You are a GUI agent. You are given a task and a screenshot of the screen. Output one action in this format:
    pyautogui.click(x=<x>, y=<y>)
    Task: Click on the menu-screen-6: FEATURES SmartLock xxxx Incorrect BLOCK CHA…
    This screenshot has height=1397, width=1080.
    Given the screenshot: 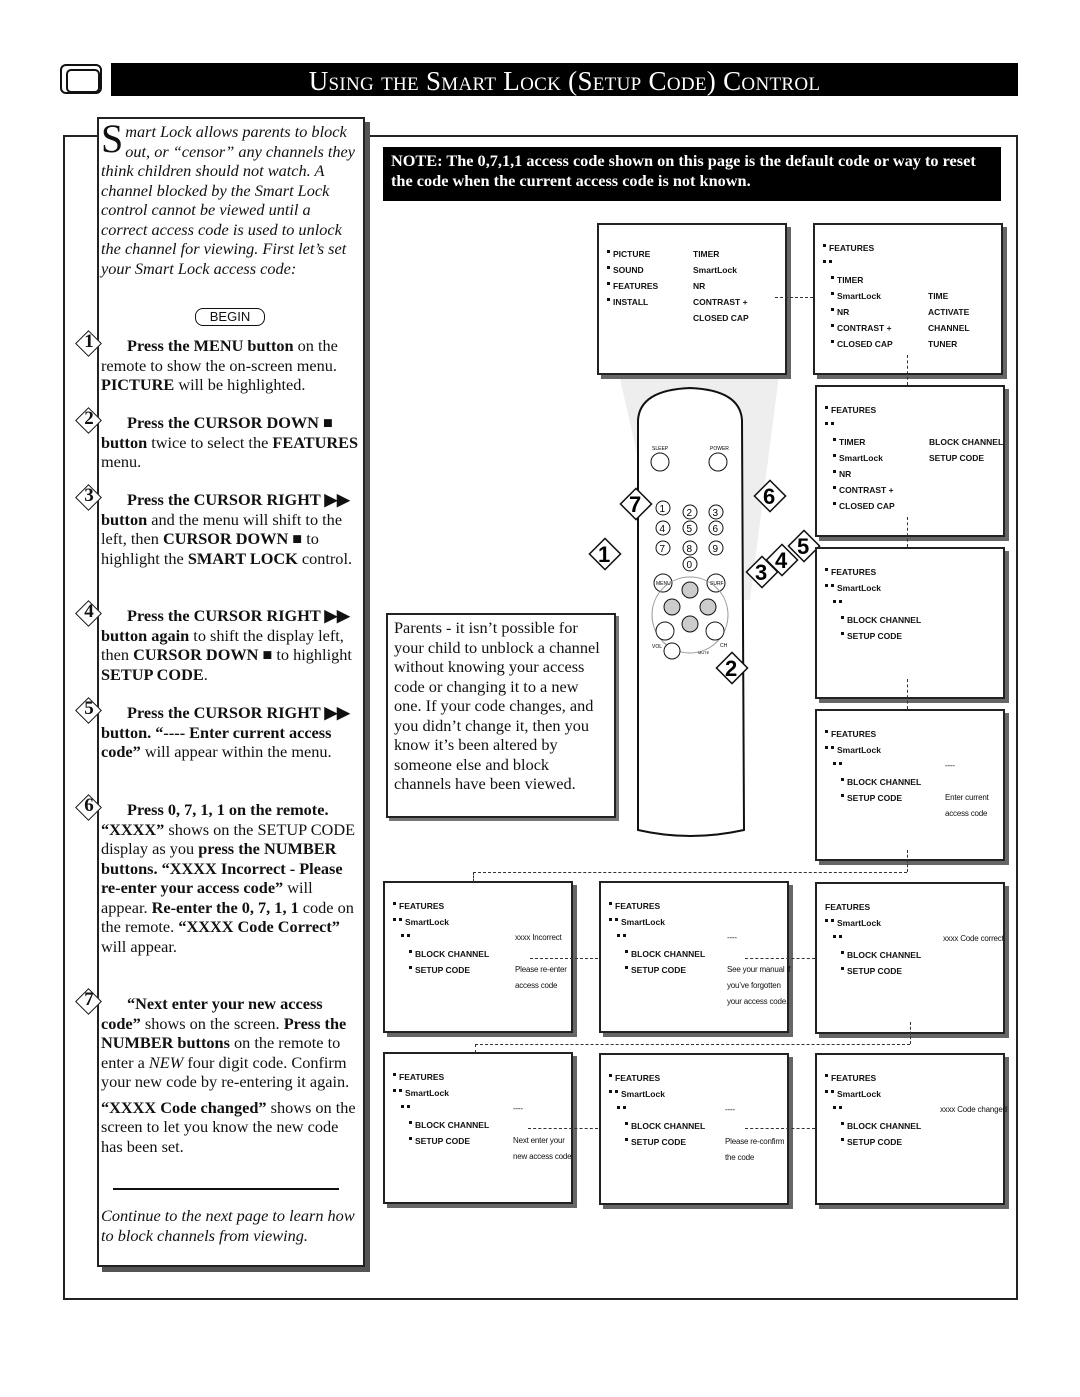 What is the action you would take?
    pyautogui.click(x=478, y=957)
    